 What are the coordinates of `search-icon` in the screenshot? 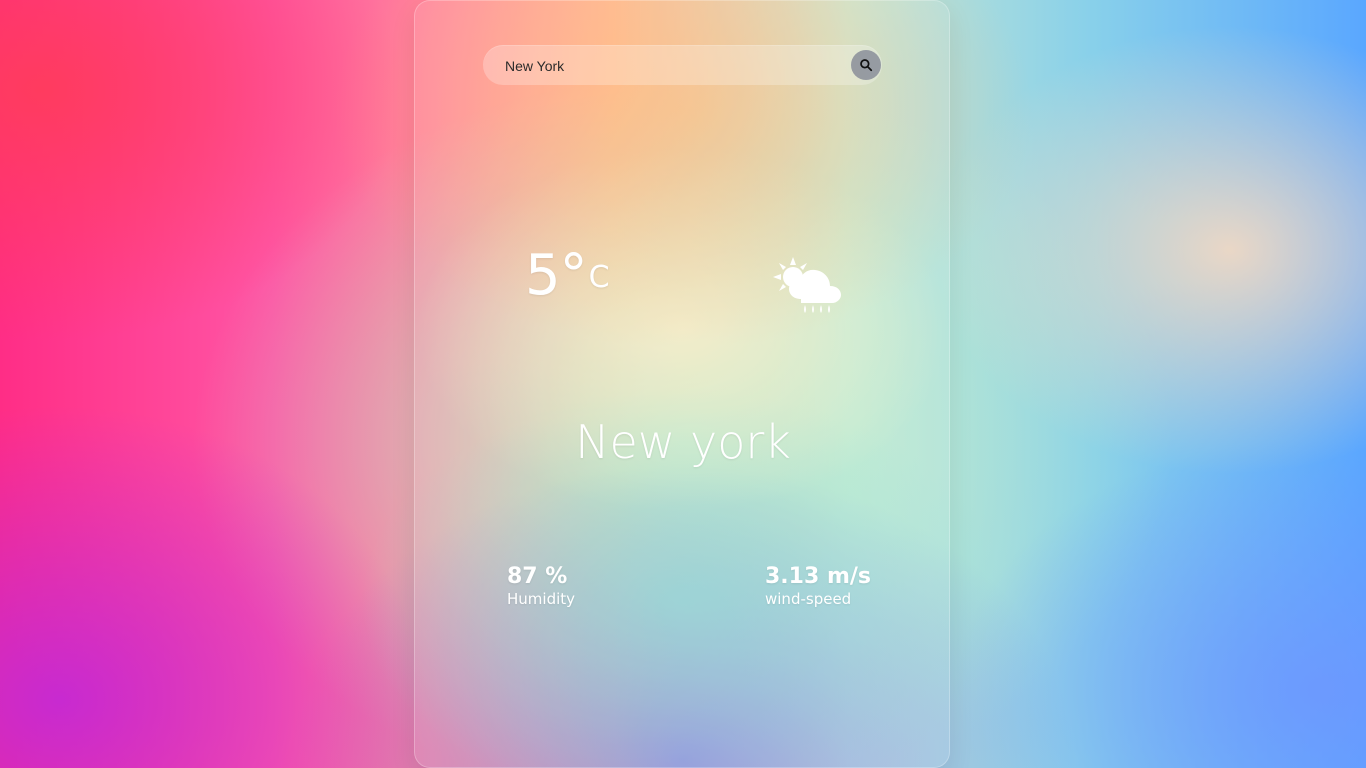 It's located at (866, 65).